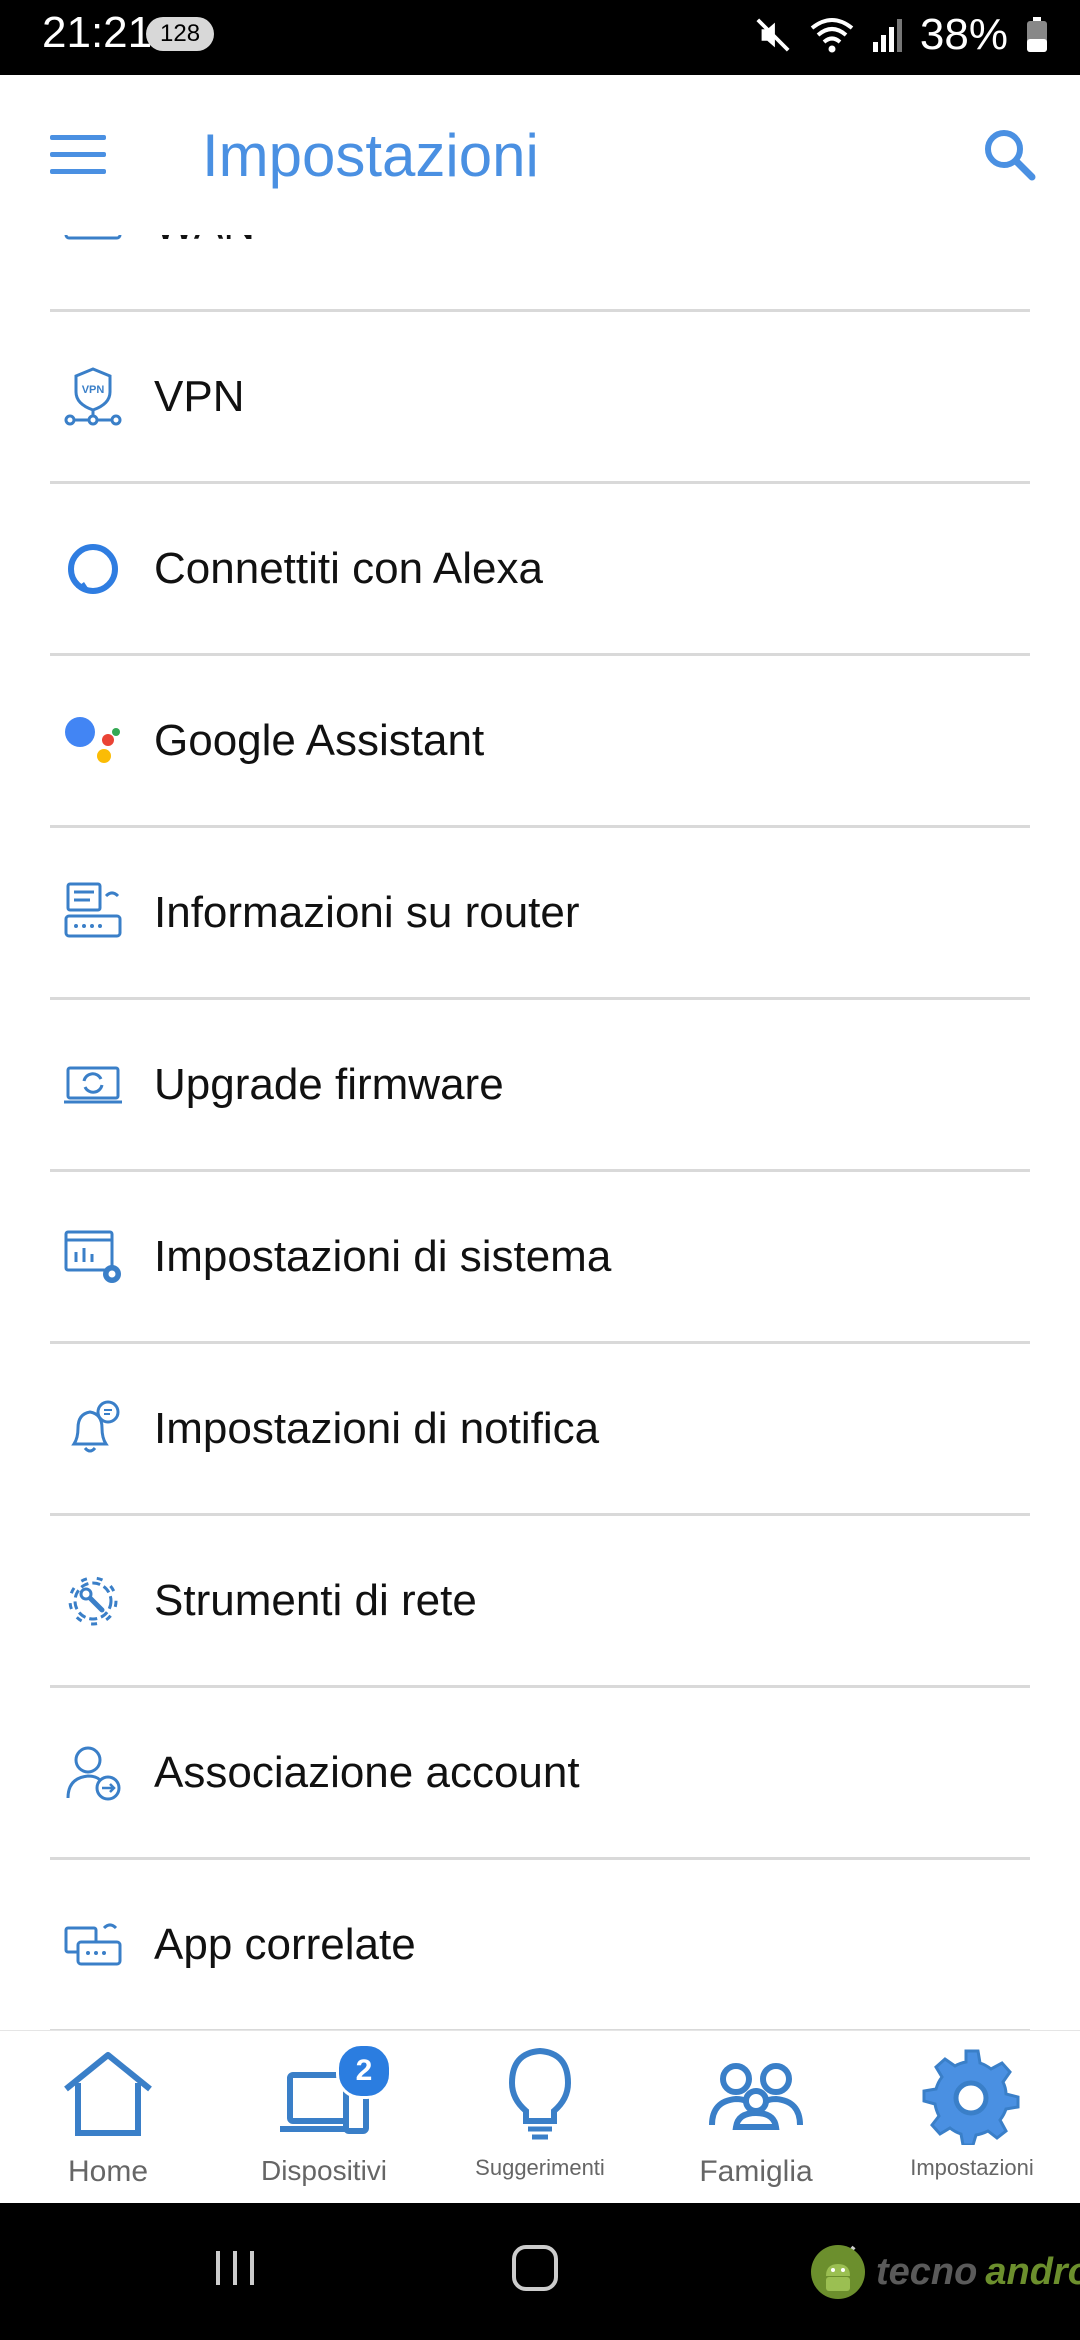 The width and height of the screenshot is (1080, 2340). I want to click on notification-bell-icon, so click(95, 1426).